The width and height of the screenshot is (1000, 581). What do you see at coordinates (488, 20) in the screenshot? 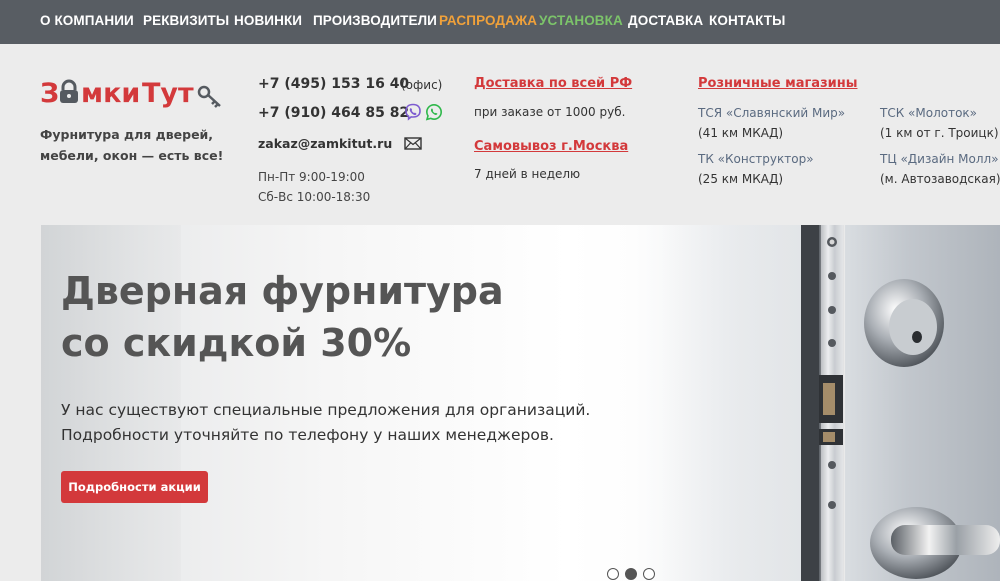
I see `nav-item-sale: РАСПРОДАЖА` at bounding box center [488, 20].